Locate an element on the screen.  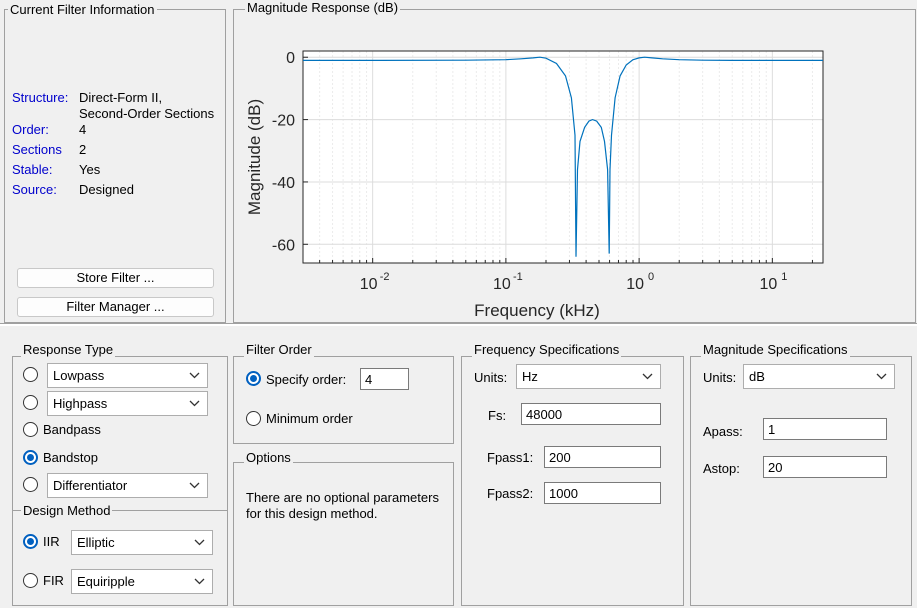
y-tick-label: -20 is located at coordinates (283, 121).